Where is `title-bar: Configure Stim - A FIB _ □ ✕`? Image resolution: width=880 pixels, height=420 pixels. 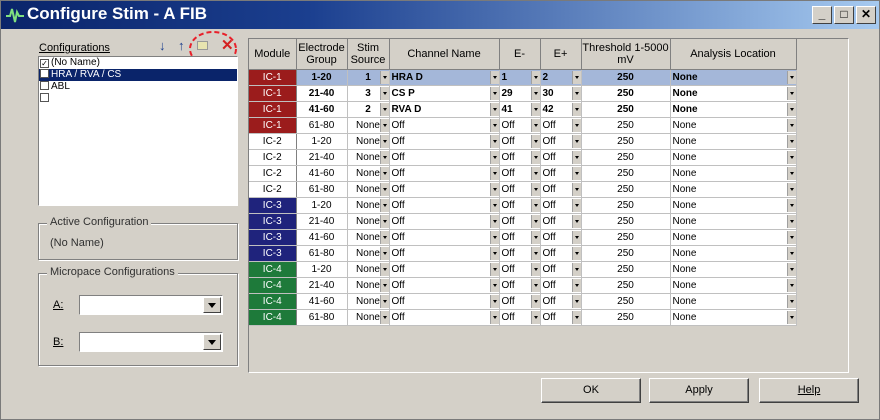
title-bar: Configure Stim - A FIB _ □ ✕ is located at coordinates (440, 15).